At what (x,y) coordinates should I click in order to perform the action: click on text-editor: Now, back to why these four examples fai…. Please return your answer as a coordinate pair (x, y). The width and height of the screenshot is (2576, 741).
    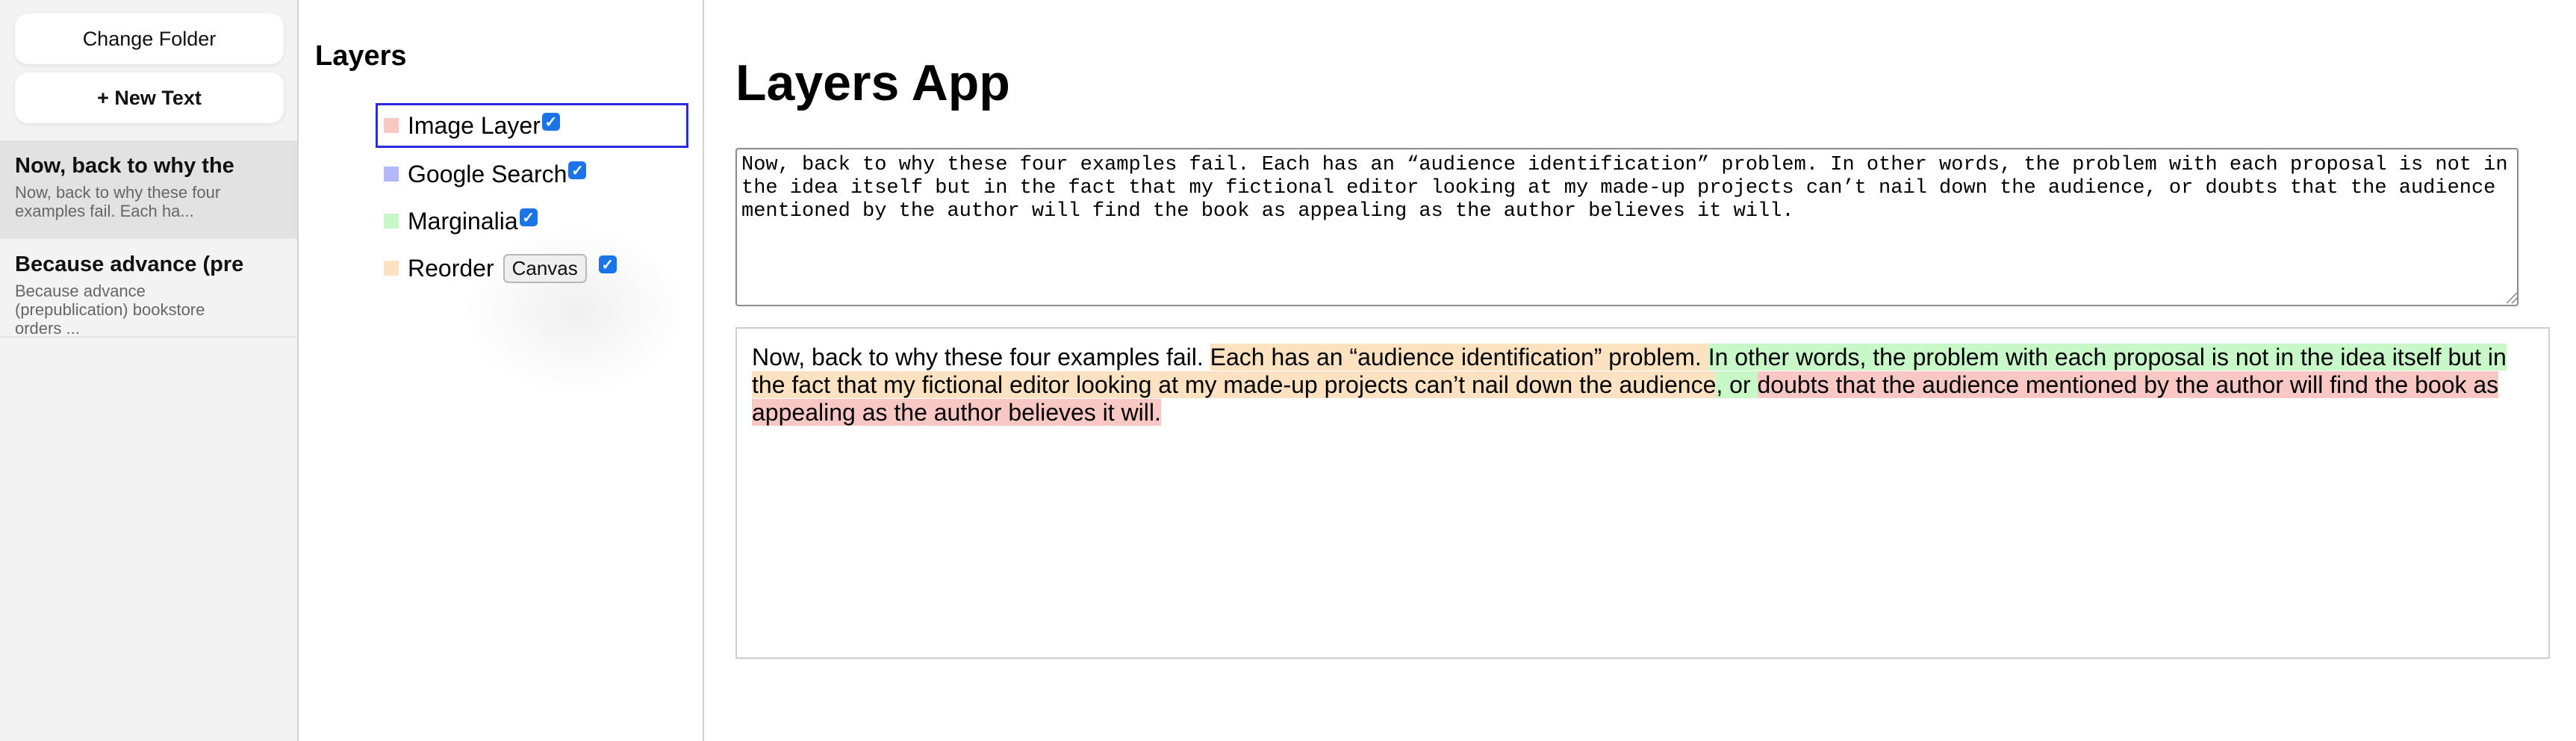
    Looking at the image, I should click on (1627, 227).